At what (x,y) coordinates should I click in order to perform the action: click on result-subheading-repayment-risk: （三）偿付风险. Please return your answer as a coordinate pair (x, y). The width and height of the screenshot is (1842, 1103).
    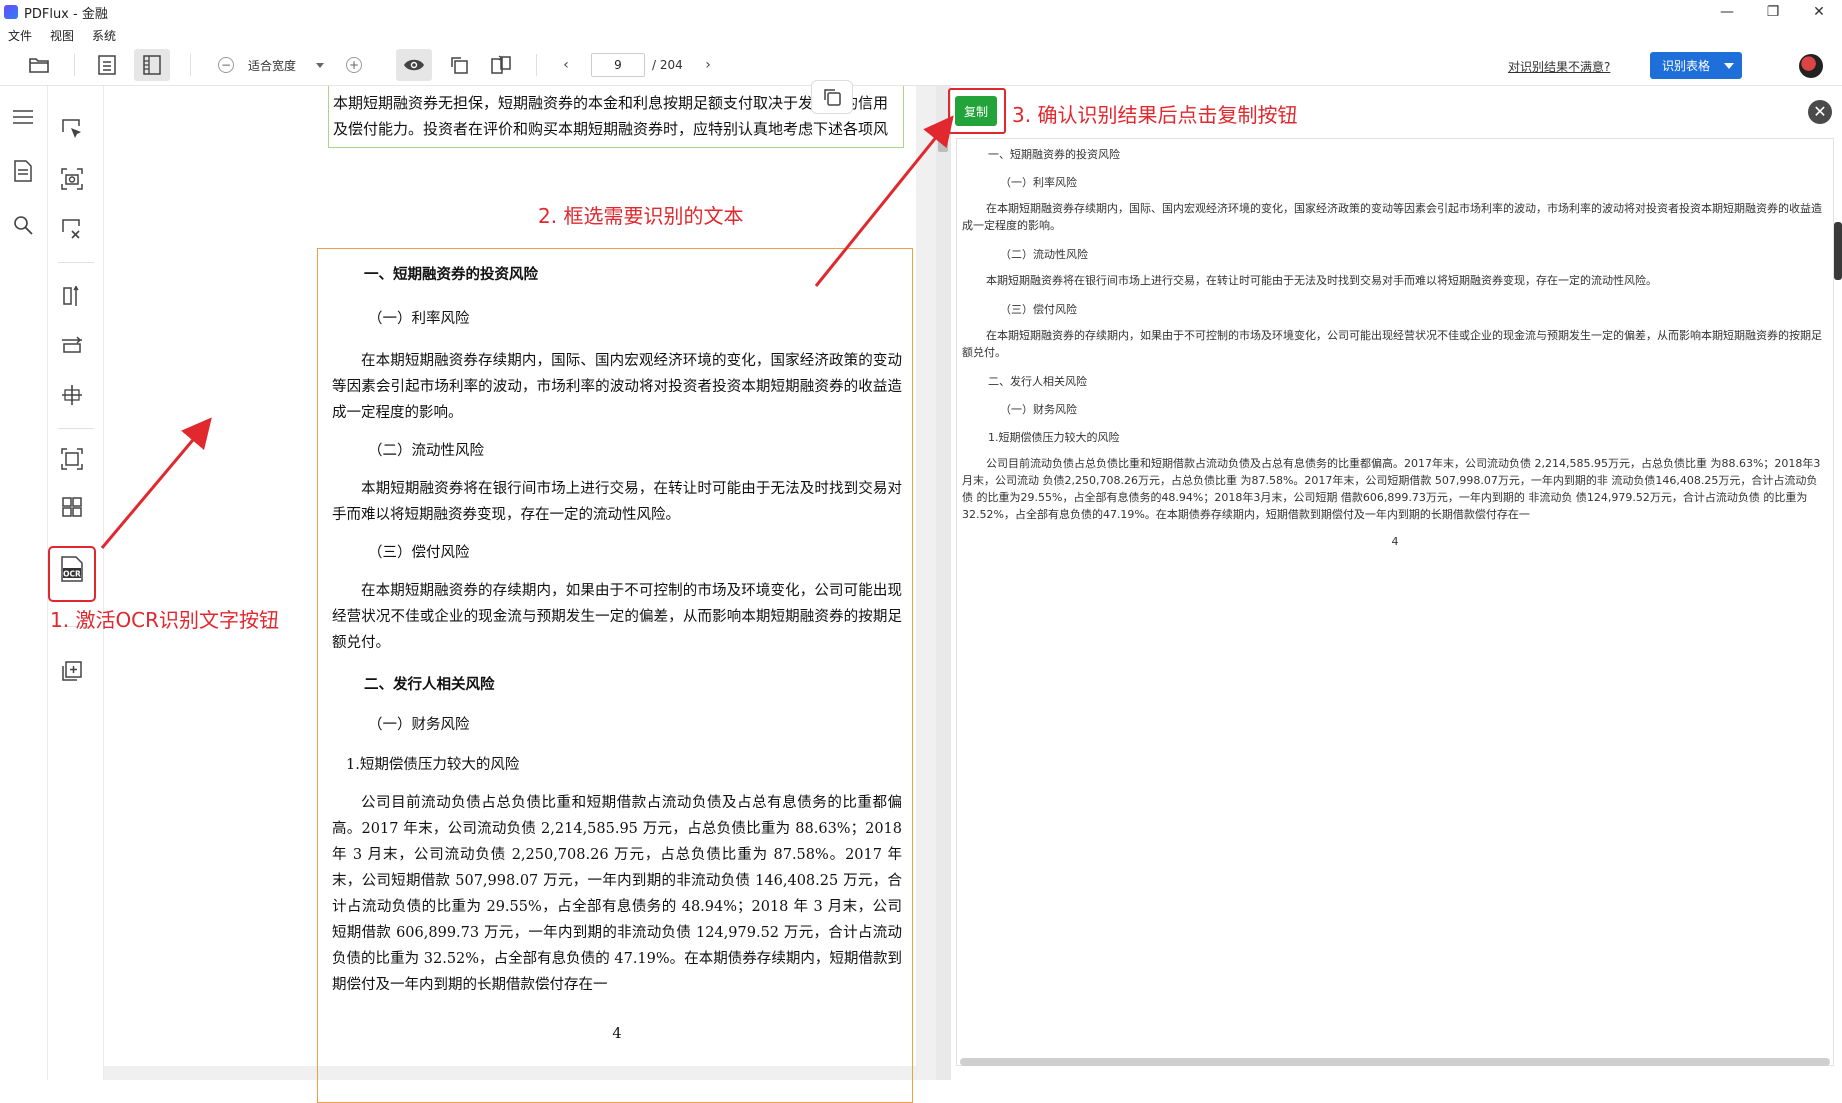
    Looking at the image, I should click on (1038, 309).